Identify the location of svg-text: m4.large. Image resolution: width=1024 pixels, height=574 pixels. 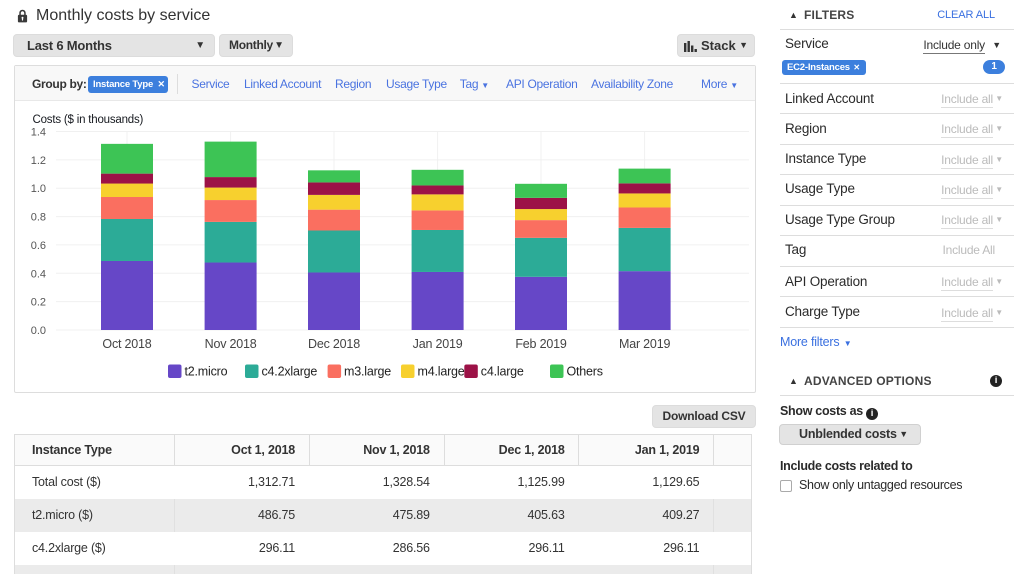
(441, 372).